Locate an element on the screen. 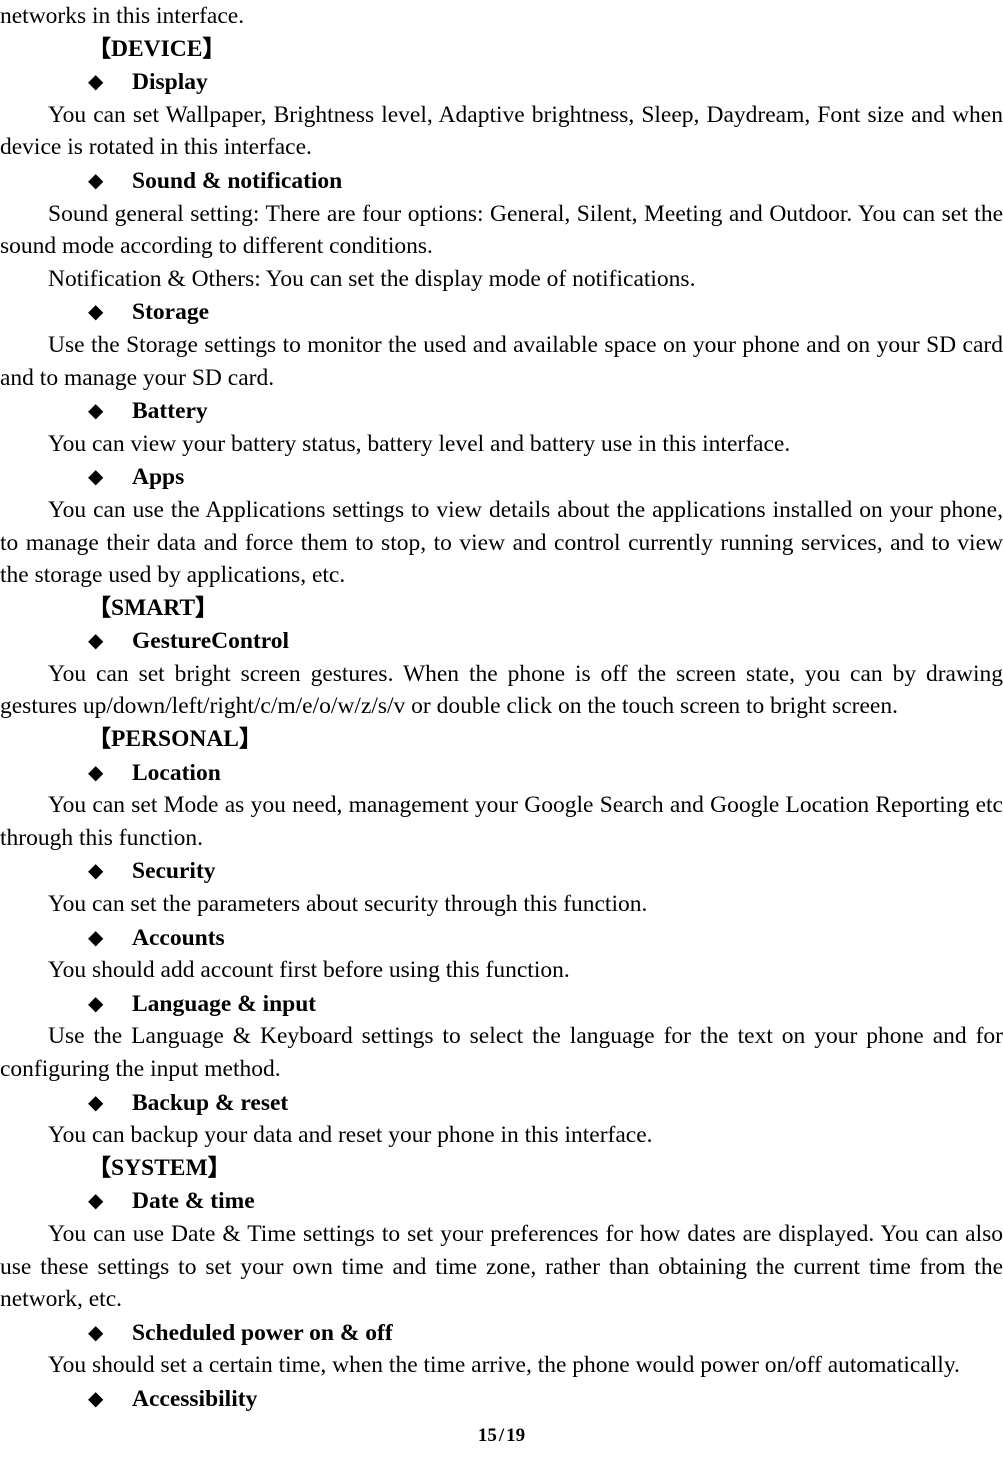 The image size is (1003, 1467). footer-page-number: 15 is located at coordinates (487, 1435).